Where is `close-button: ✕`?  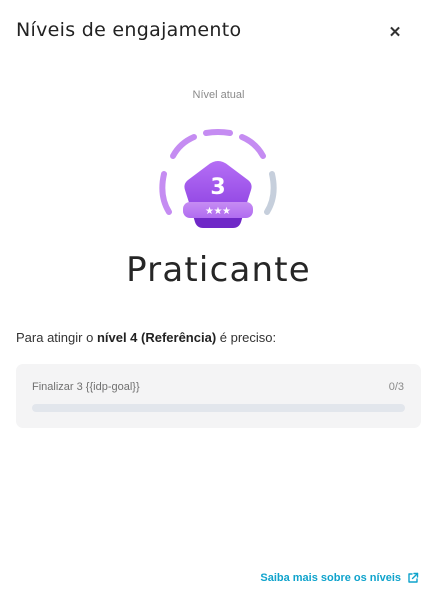
close-button: ✕ is located at coordinates (395, 32).